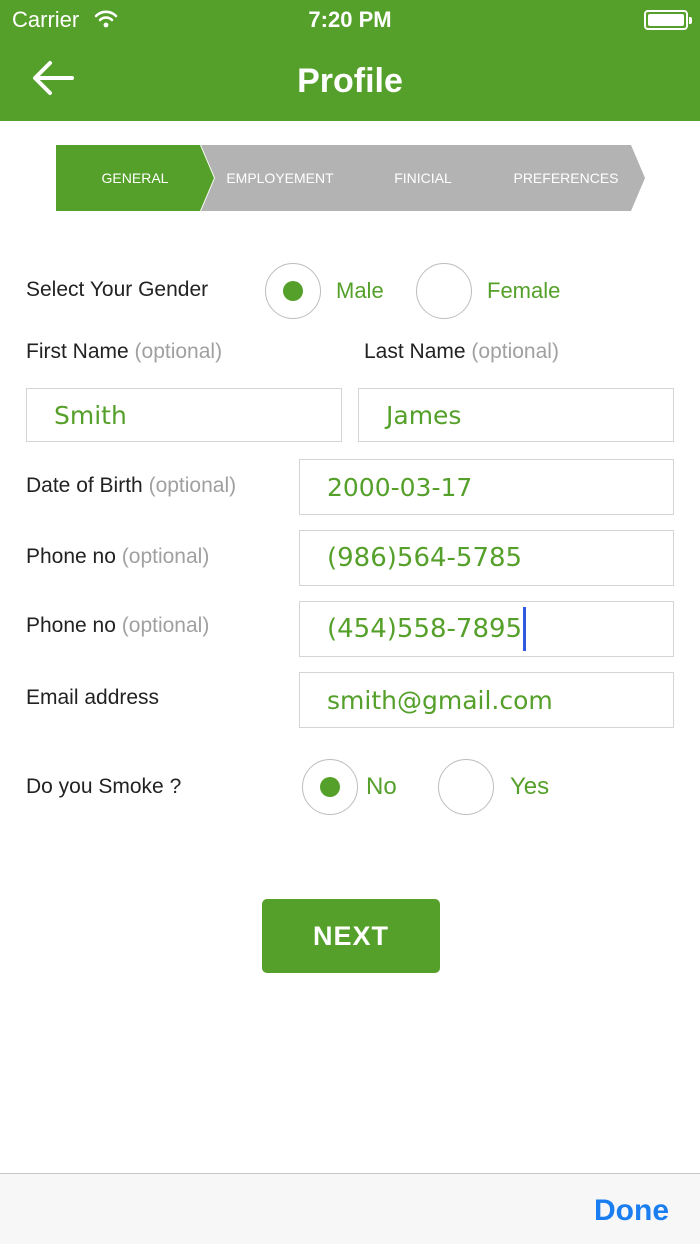  Describe the element at coordinates (90, 415) in the screenshot. I see `first-name-value: Smith` at that location.